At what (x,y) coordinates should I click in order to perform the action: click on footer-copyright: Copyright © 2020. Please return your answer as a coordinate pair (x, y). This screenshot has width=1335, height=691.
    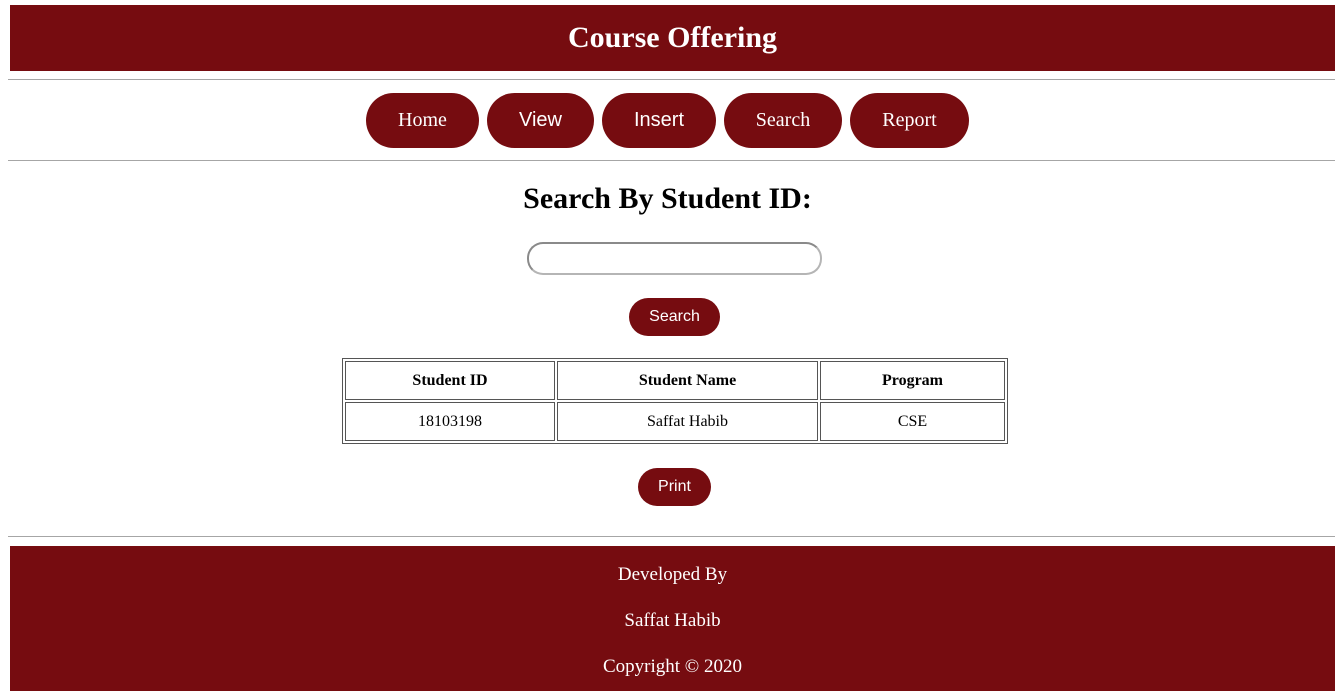
    Looking at the image, I should click on (672, 666).